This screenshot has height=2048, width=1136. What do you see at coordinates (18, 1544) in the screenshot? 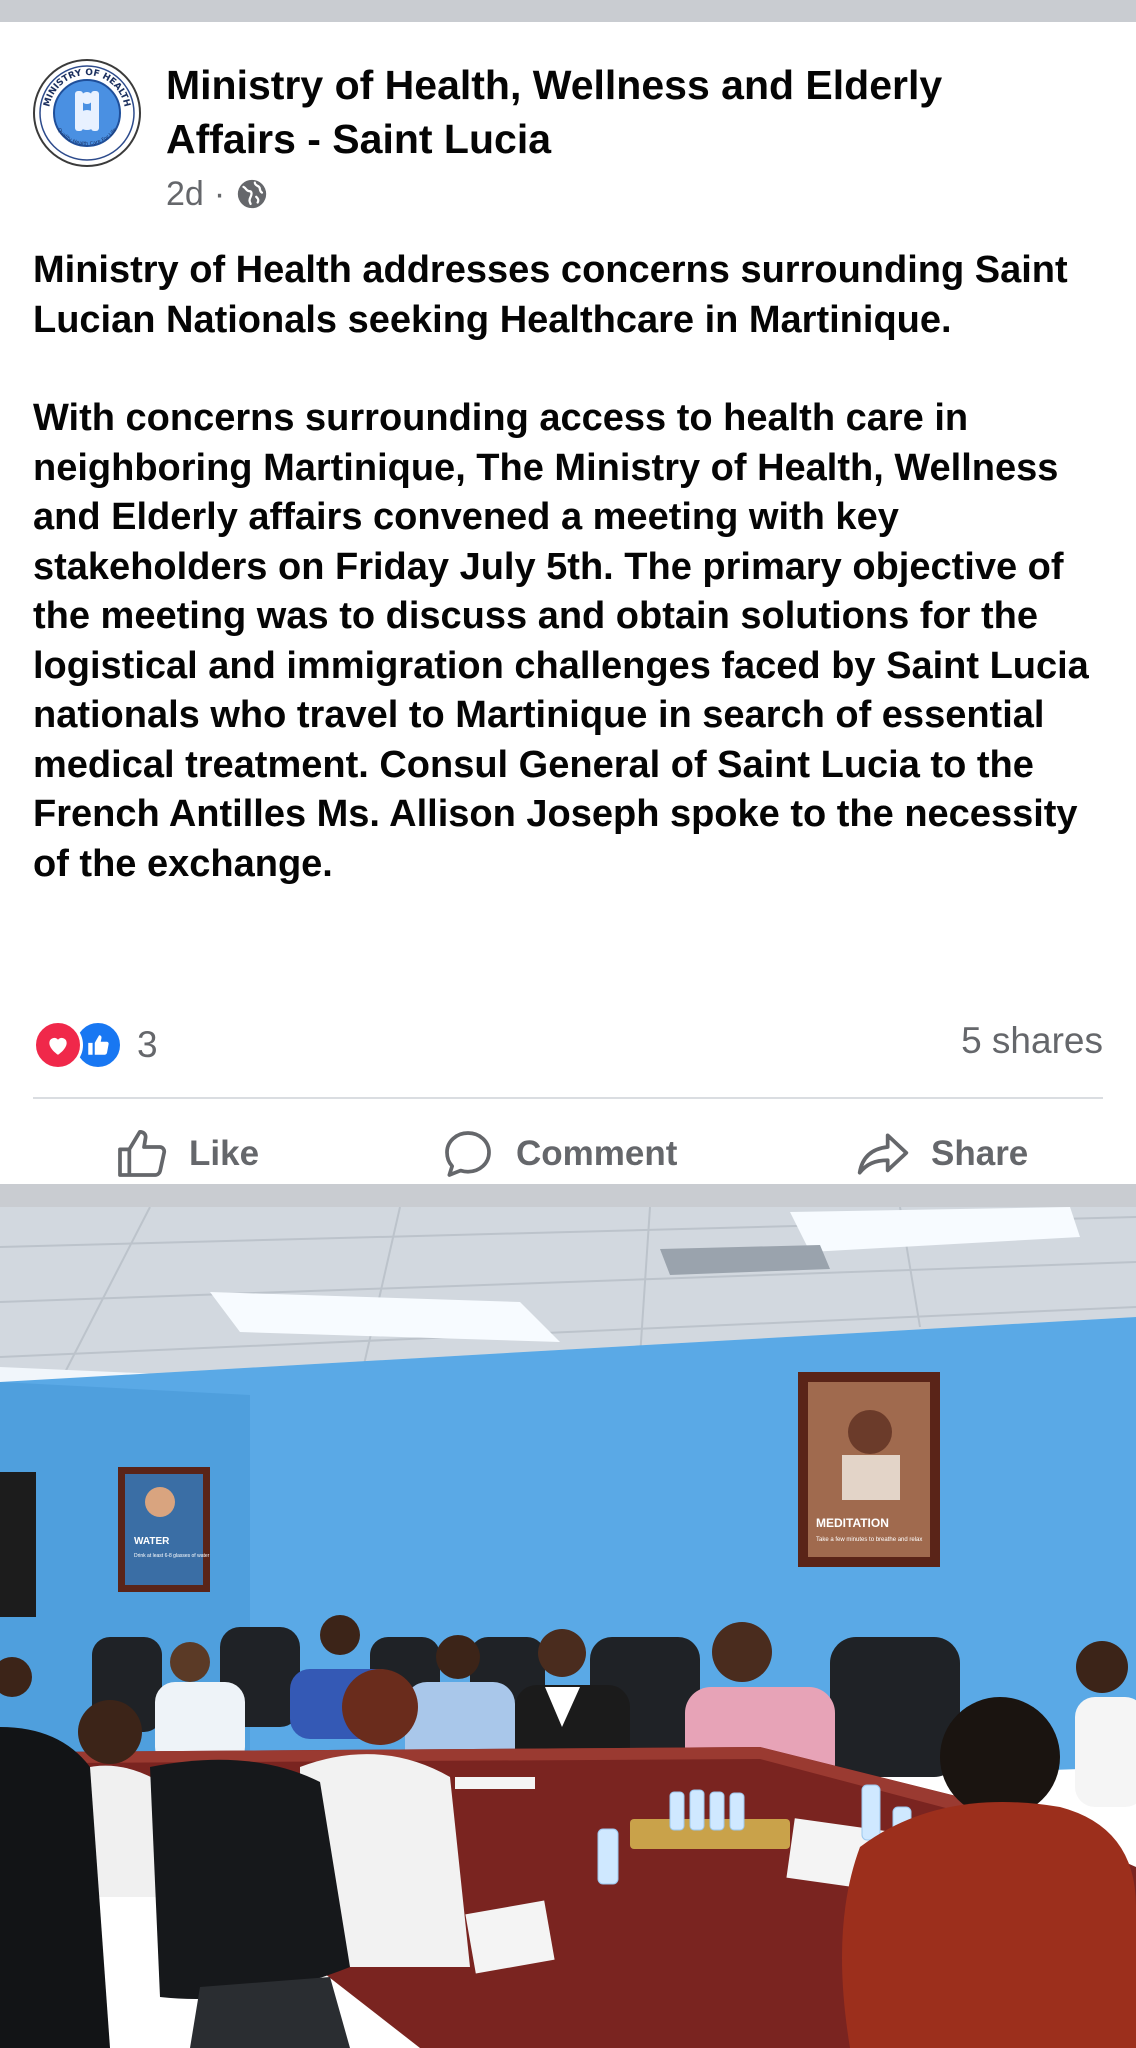
I see `wall-tv` at bounding box center [18, 1544].